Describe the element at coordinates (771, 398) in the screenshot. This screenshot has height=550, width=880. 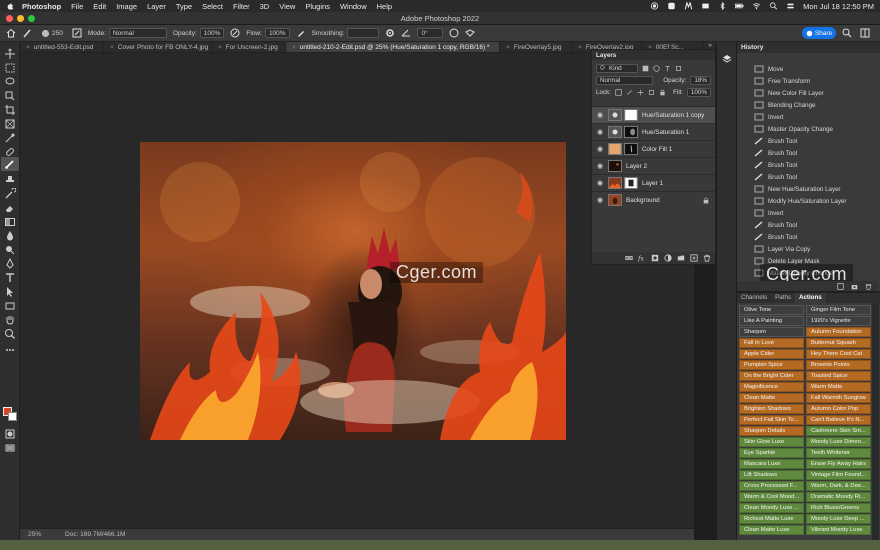
I see `action-button: Clean Matte` at that location.